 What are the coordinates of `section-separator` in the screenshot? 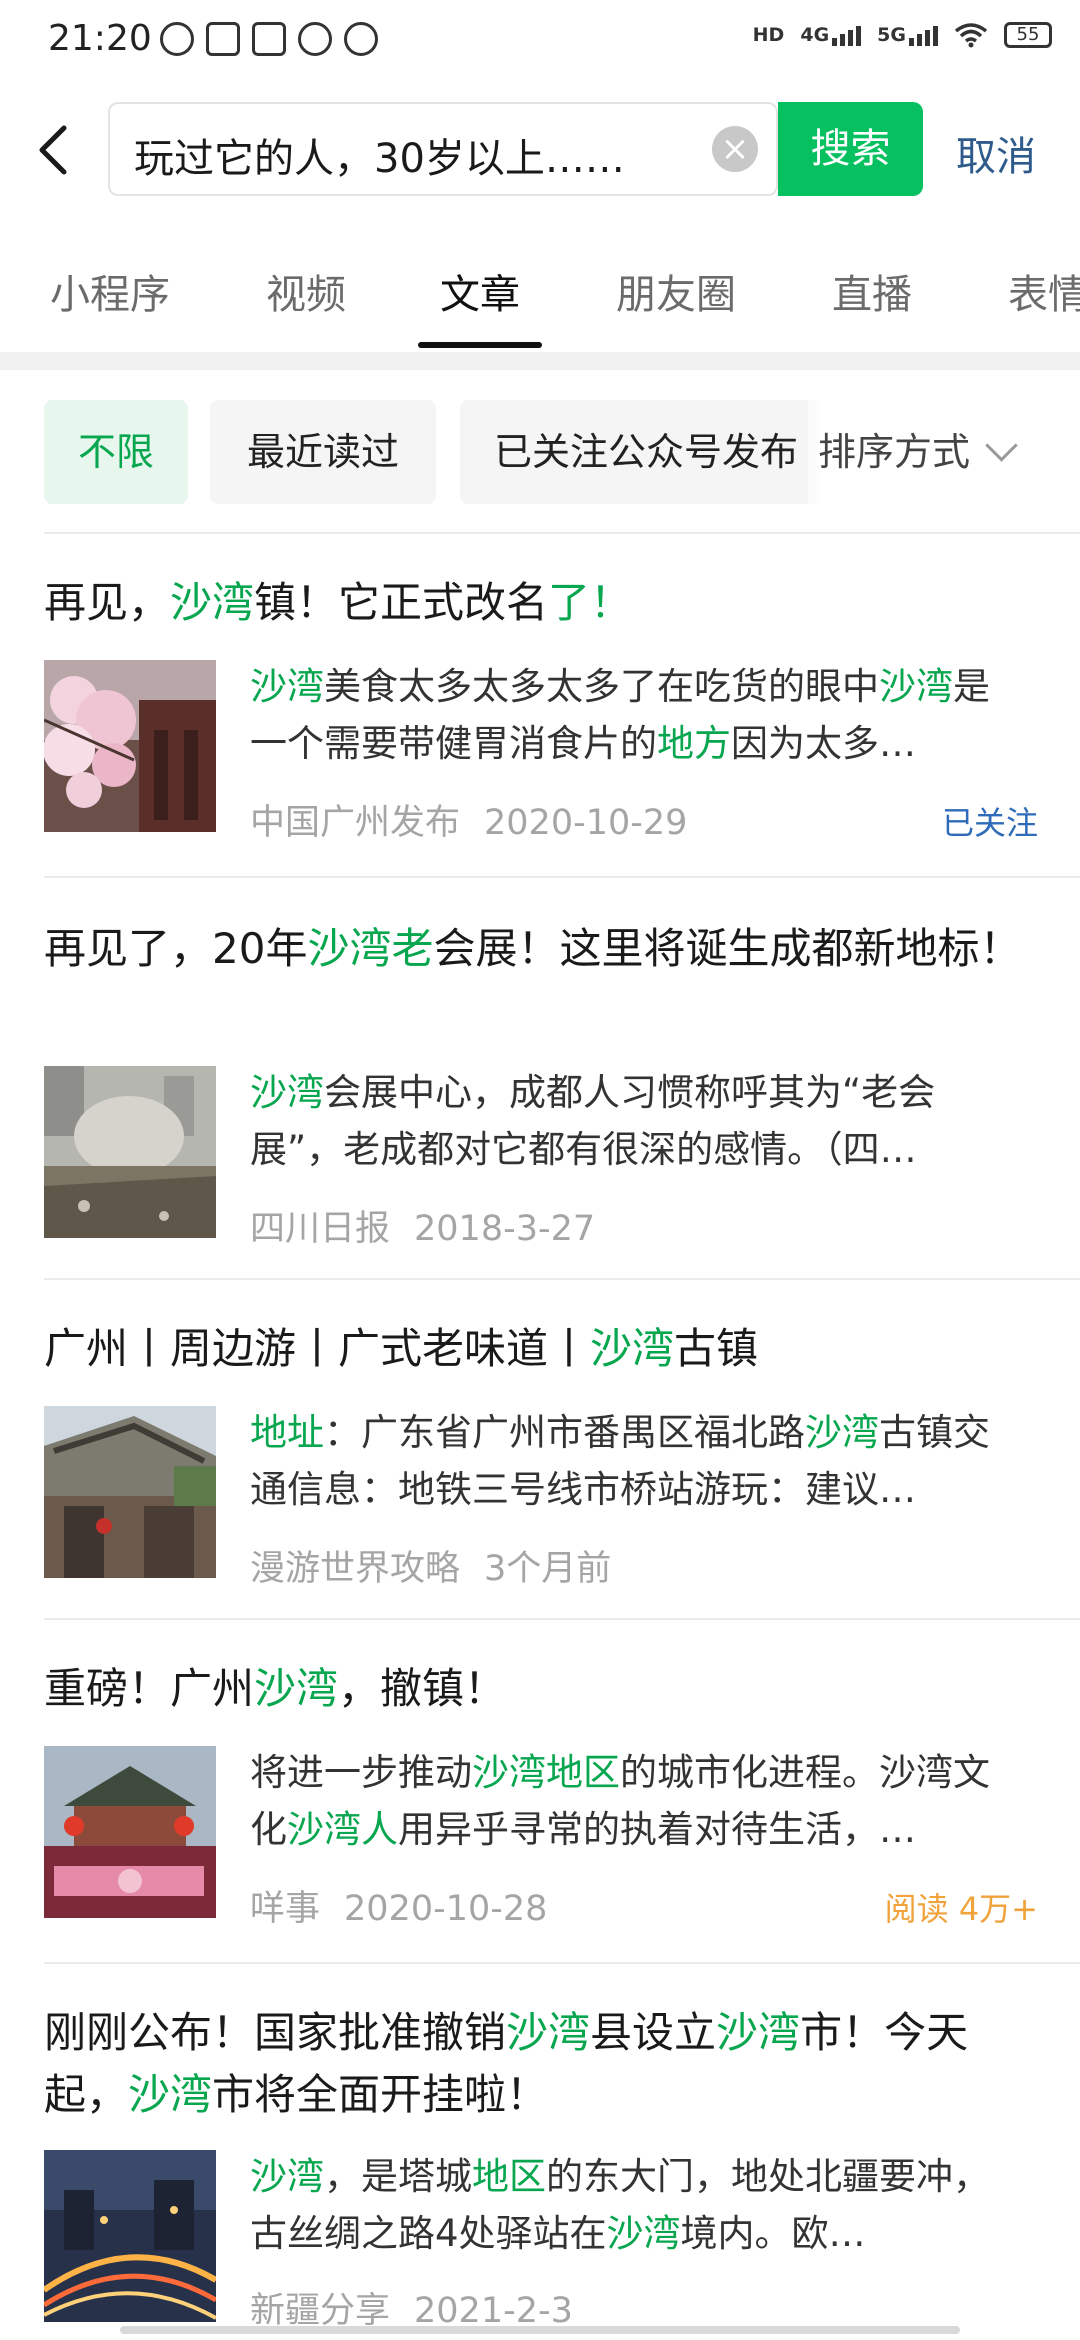 It's located at (540, 361).